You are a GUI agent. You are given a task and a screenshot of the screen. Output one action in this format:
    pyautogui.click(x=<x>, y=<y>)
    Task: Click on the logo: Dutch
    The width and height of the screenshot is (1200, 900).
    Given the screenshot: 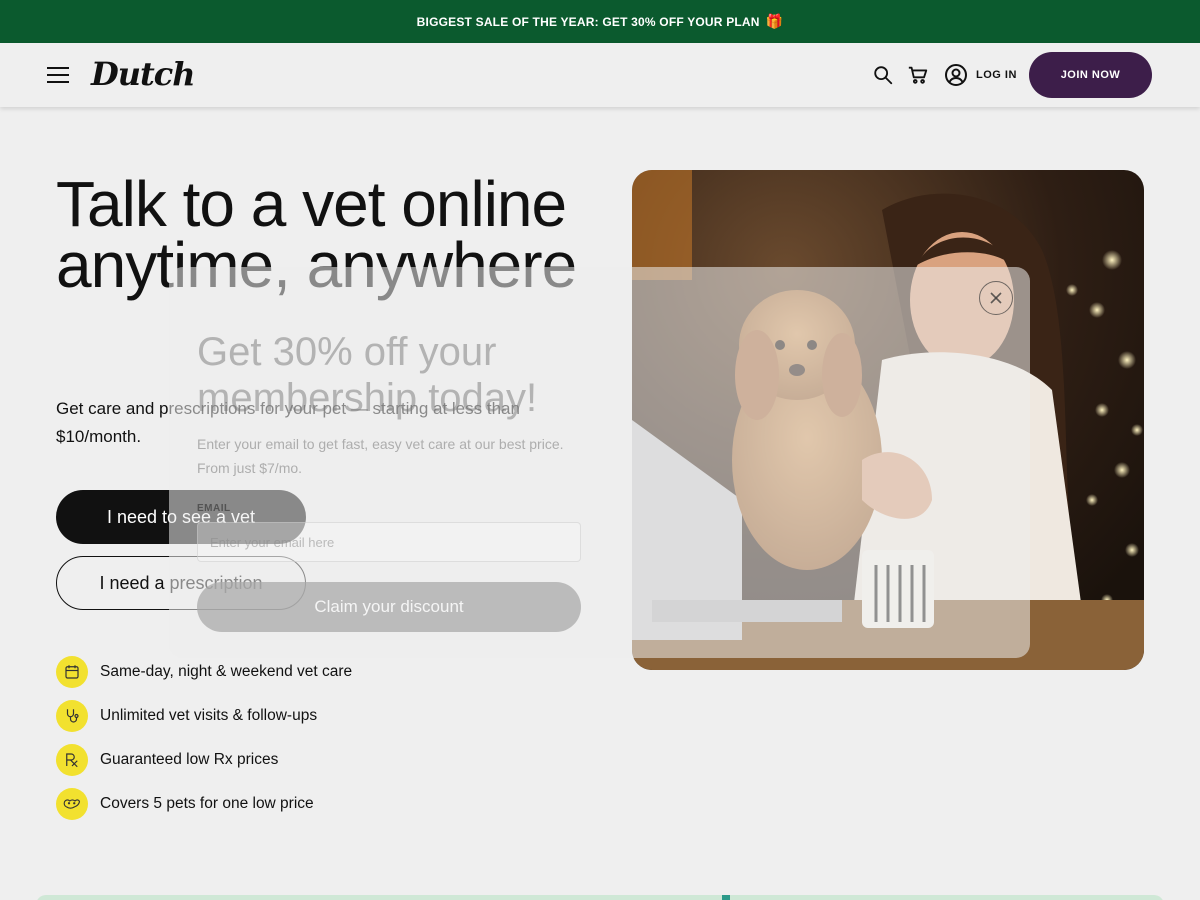 What is the action you would take?
    pyautogui.click(x=143, y=74)
    